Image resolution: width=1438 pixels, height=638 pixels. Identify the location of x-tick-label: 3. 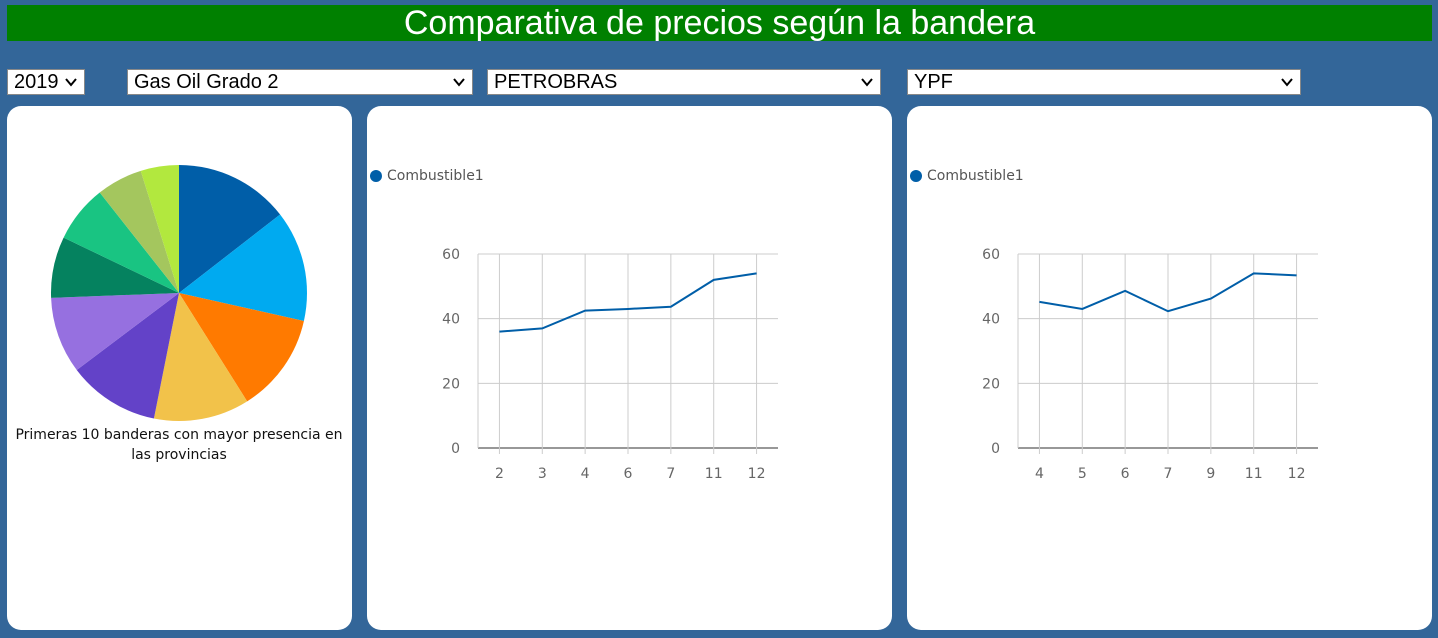
(542, 474).